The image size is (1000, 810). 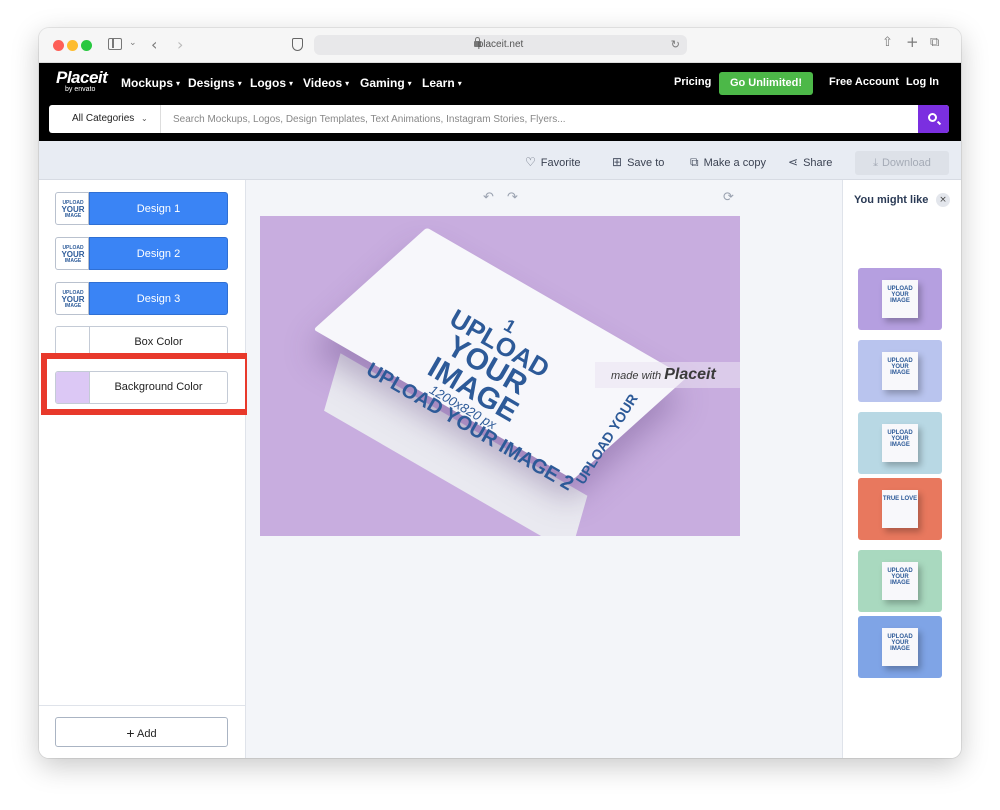 What do you see at coordinates (158, 253) in the screenshot?
I see `design-2-button: Design 2` at bounding box center [158, 253].